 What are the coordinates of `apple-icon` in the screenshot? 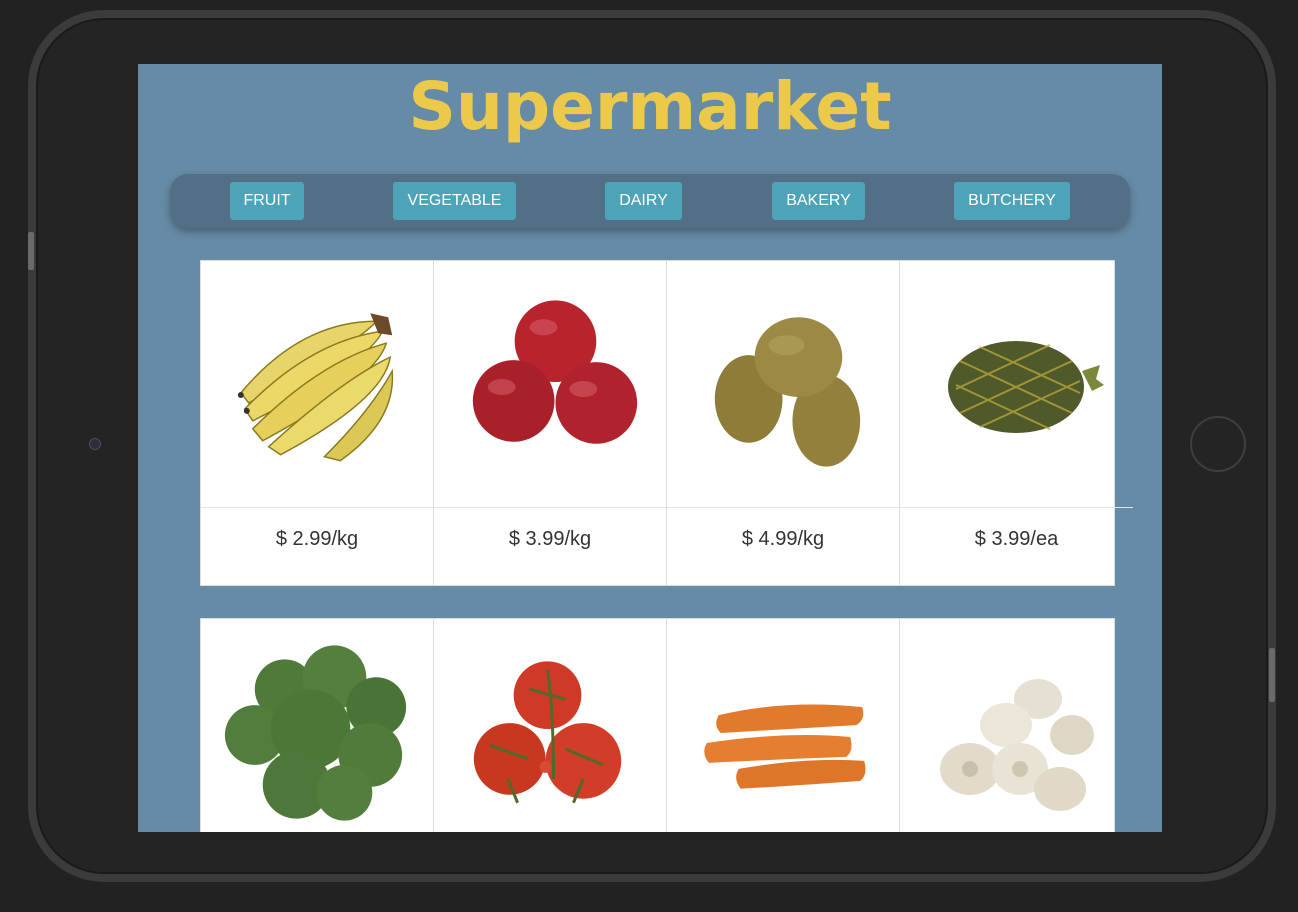 It's located at (550, 384).